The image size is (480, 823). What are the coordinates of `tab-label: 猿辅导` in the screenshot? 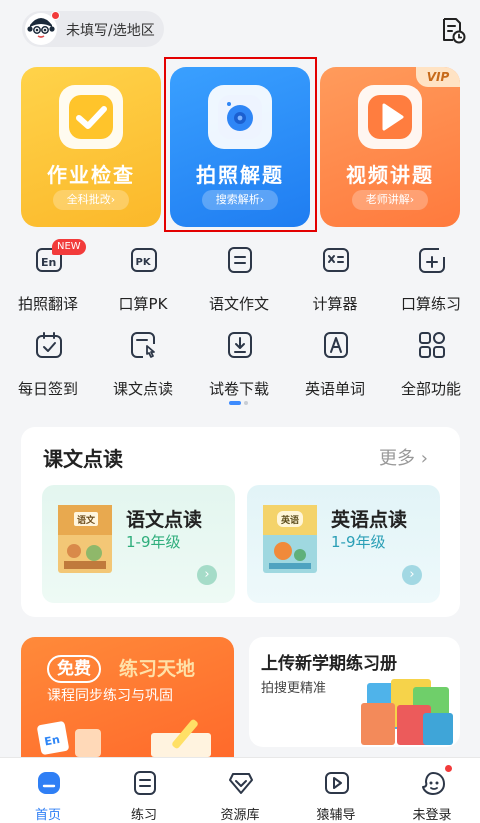 It's located at (336, 815).